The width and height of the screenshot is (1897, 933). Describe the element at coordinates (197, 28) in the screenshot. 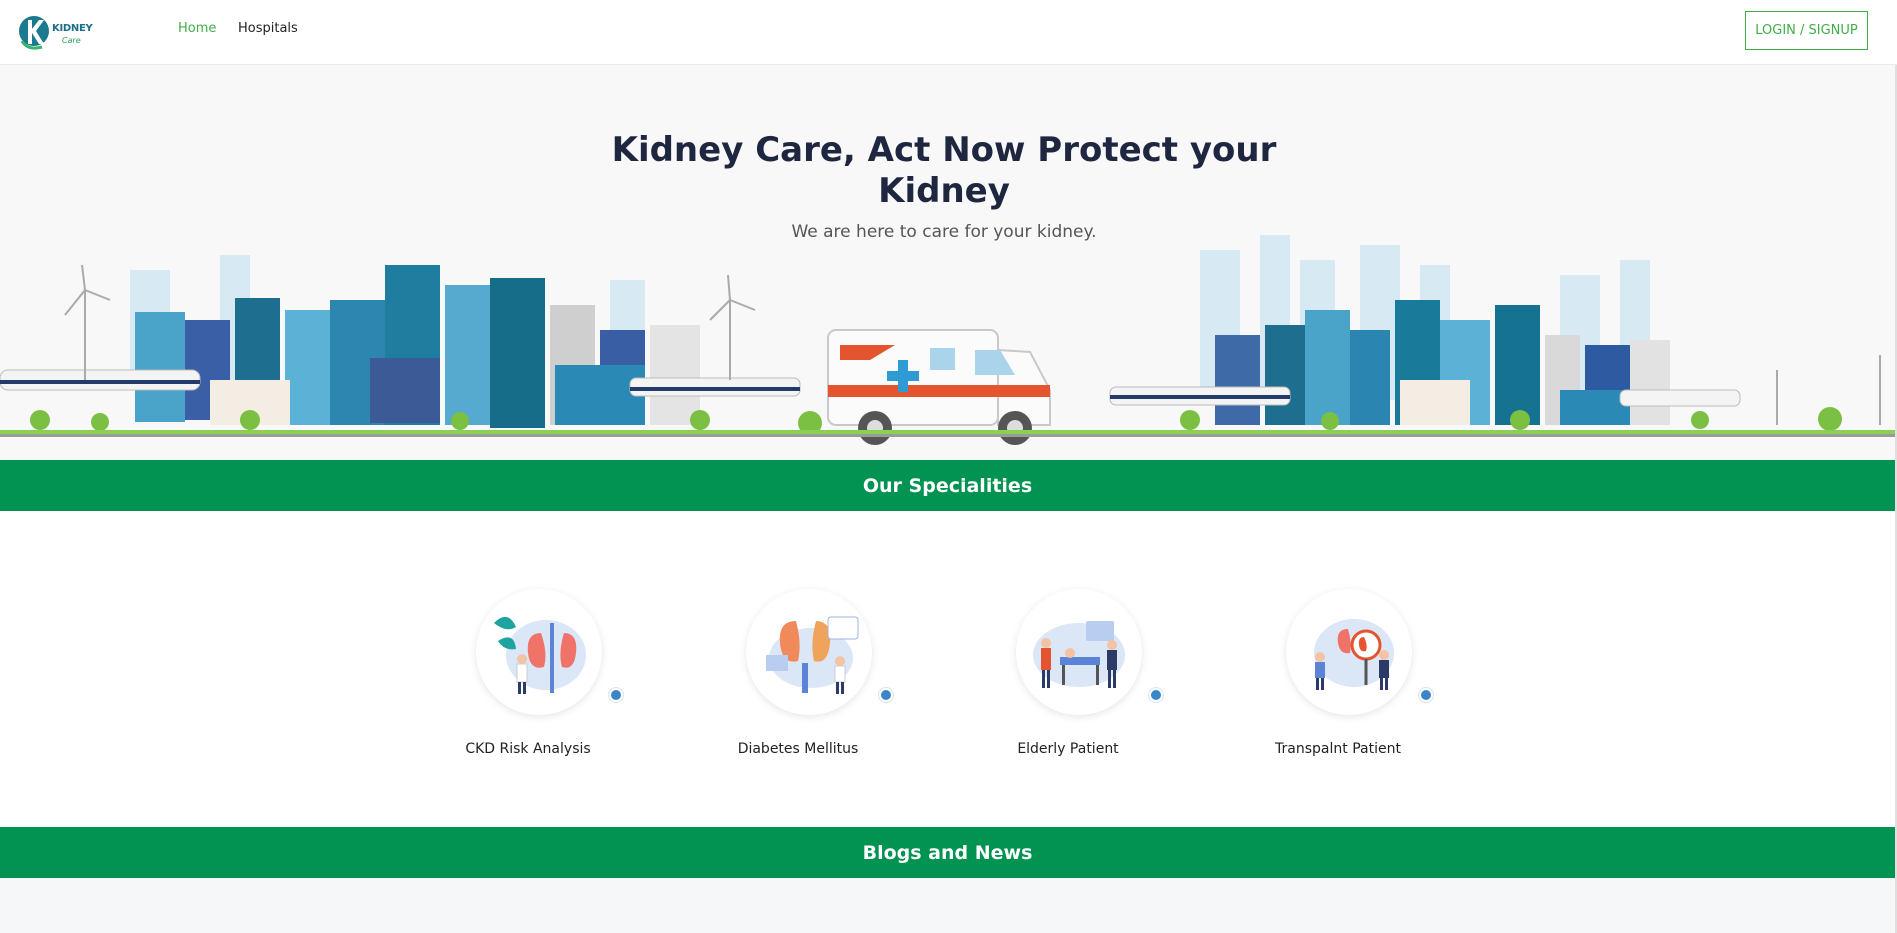

I see `nav-link-home: Home` at that location.